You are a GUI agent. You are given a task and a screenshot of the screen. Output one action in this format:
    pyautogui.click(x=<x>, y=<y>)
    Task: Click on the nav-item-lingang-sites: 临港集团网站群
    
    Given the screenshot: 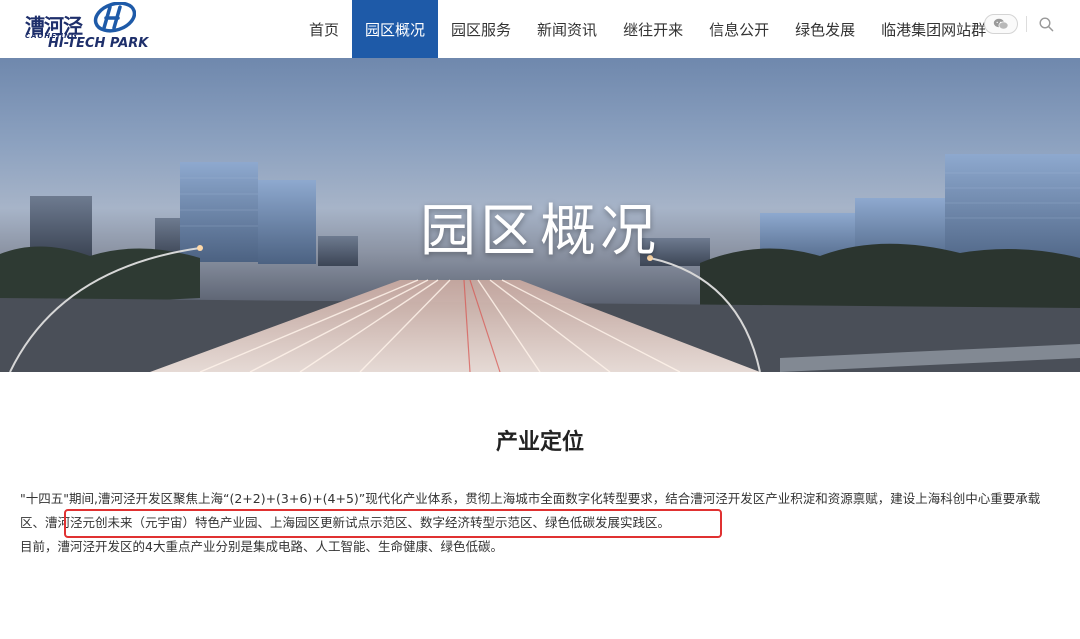 What is the action you would take?
    pyautogui.click(x=933, y=29)
    